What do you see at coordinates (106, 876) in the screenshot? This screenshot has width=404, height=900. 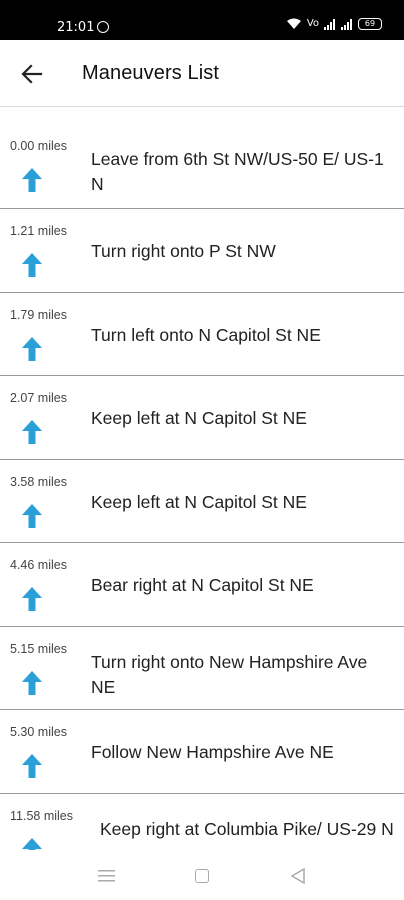 I see `recent-apps-icon` at bounding box center [106, 876].